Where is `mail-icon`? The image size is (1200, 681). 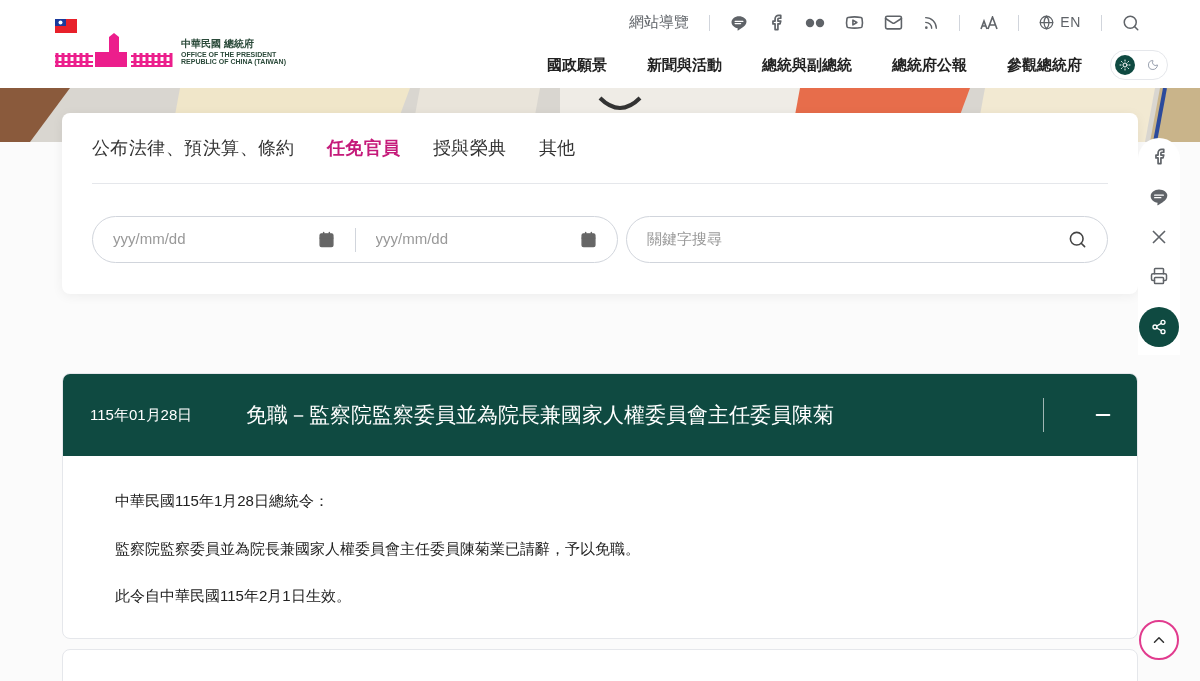 mail-icon is located at coordinates (894, 22).